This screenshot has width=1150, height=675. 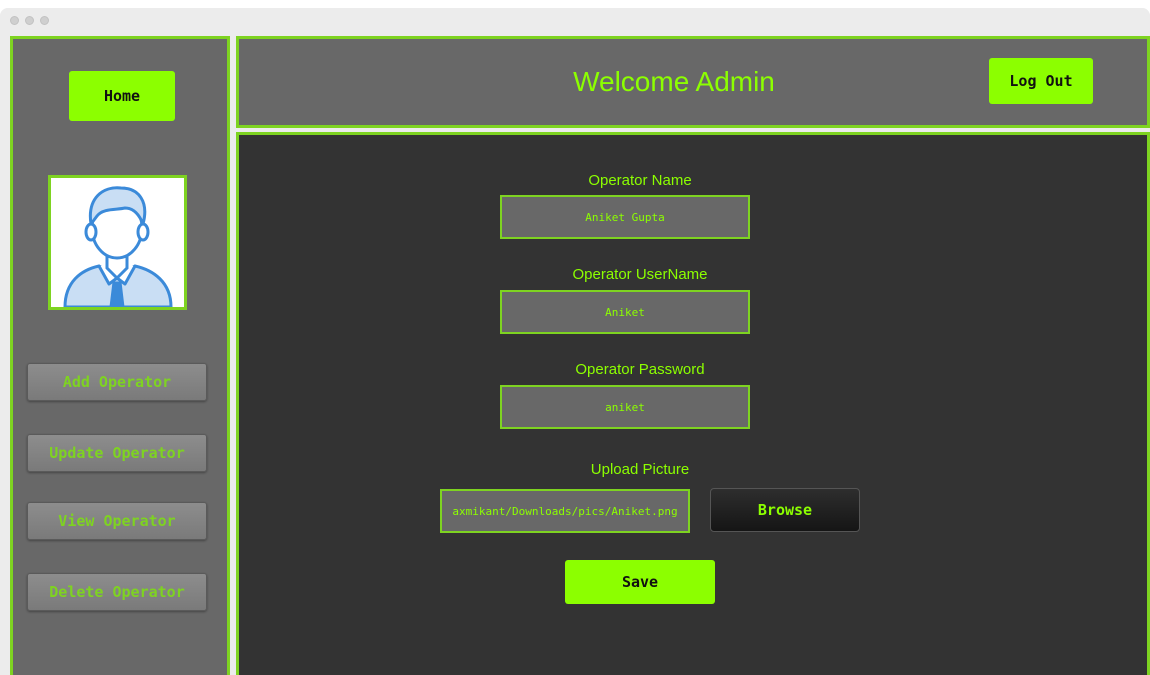 I want to click on operator-username-input, so click(x=625, y=312).